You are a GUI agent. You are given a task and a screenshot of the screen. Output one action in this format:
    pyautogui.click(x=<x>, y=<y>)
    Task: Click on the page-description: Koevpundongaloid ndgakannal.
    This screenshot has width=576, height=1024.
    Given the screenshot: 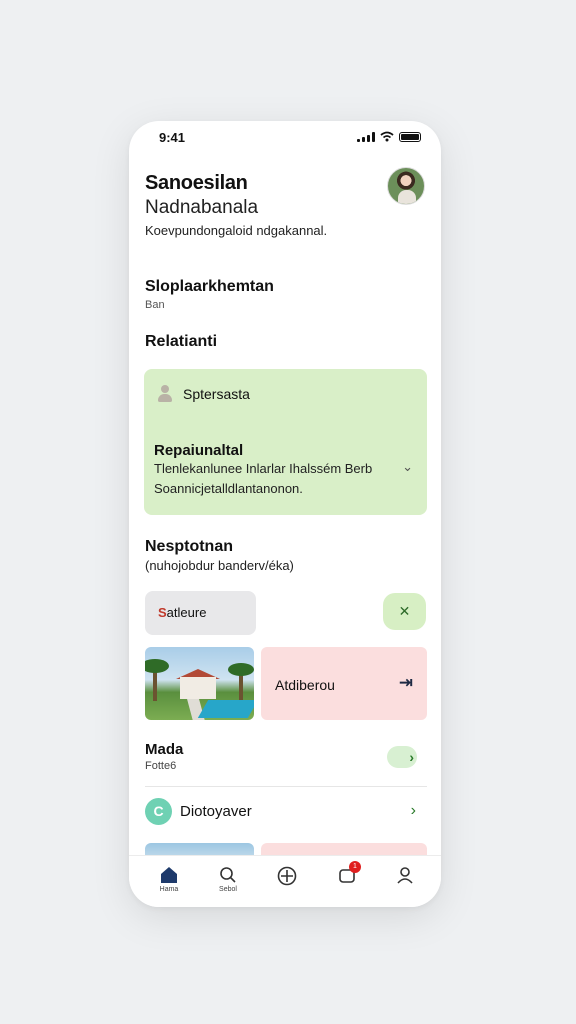 What is the action you would take?
    pyautogui.click(x=236, y=230)
    